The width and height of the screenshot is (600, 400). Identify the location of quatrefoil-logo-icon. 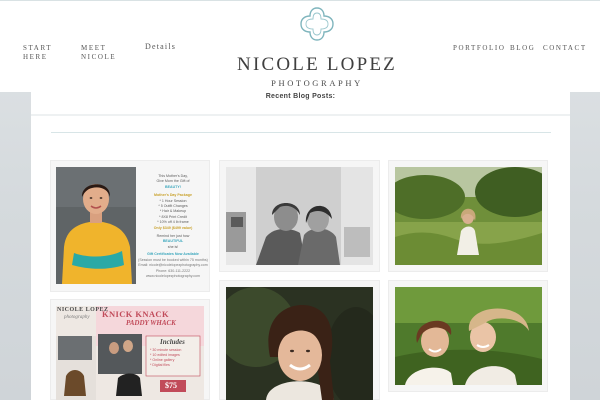
(317, 24).